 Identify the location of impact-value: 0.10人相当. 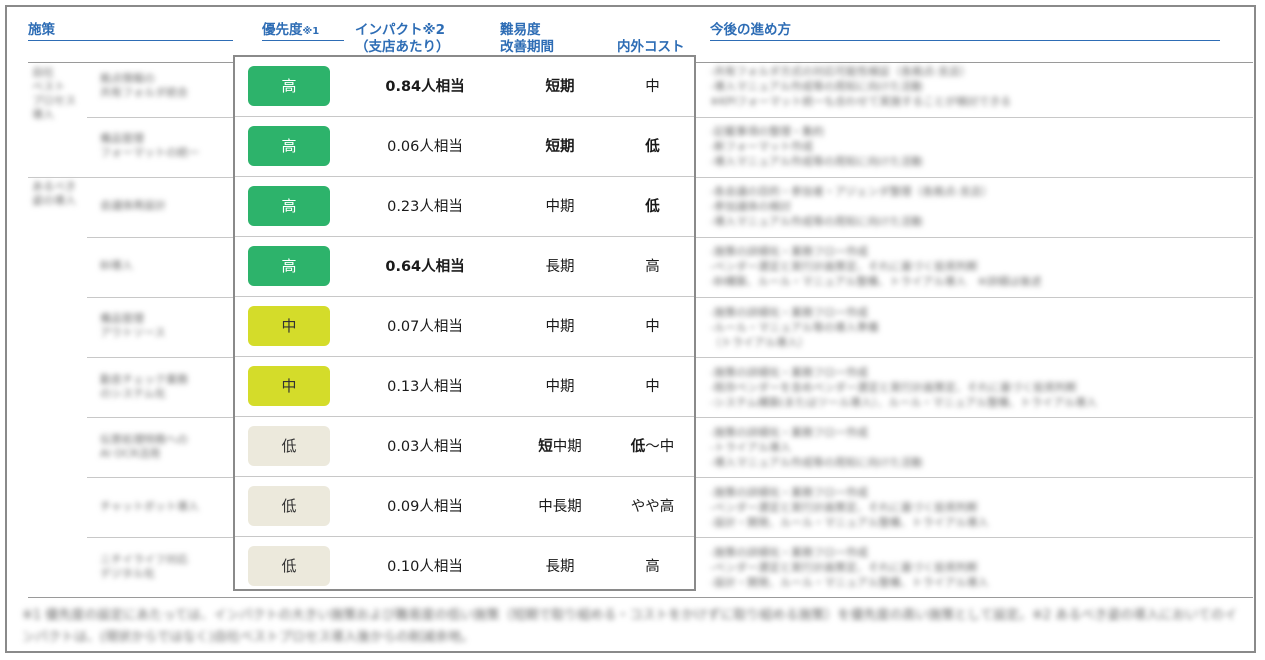
(425, 567).